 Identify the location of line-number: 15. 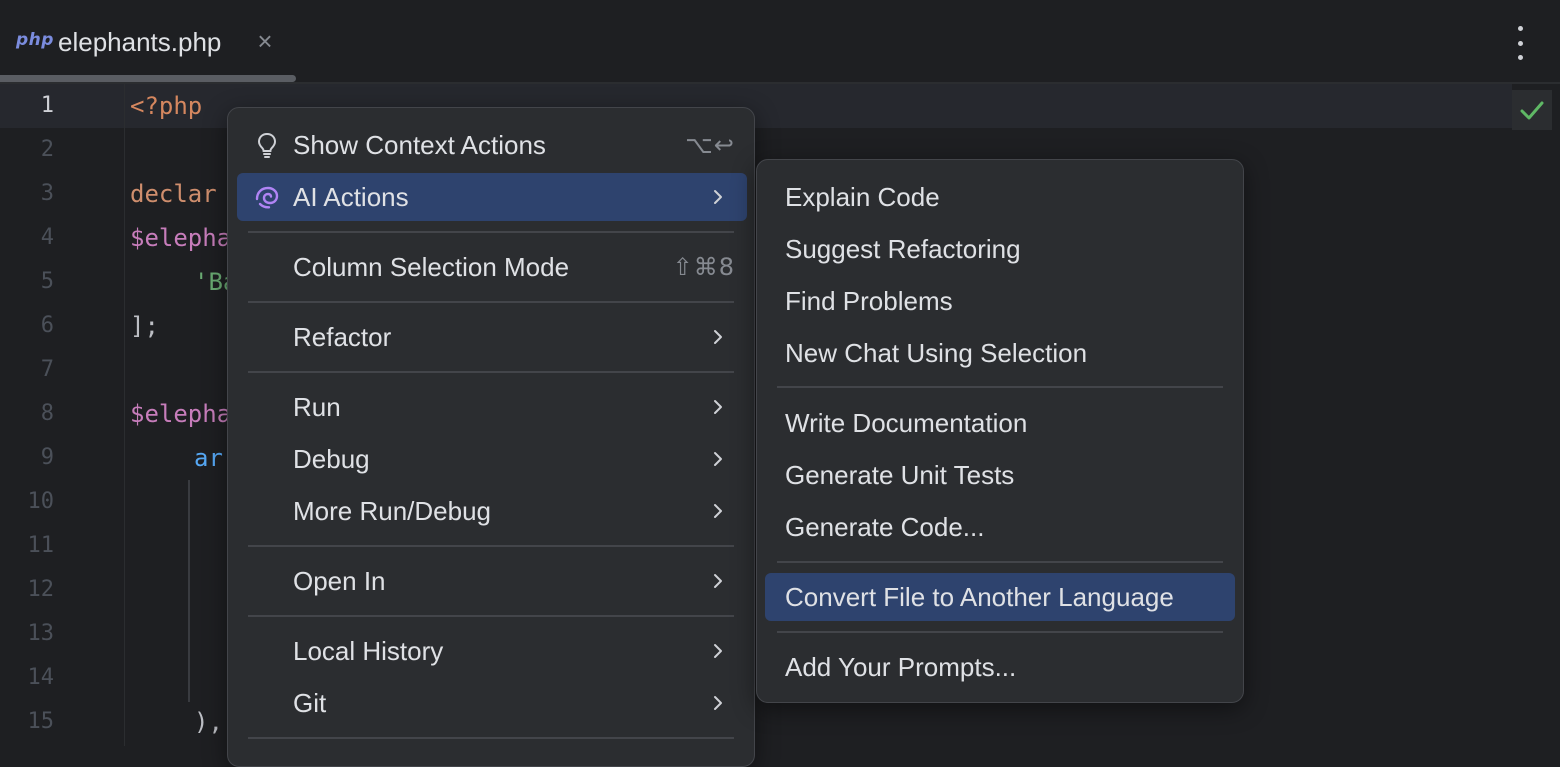
(41, 721).